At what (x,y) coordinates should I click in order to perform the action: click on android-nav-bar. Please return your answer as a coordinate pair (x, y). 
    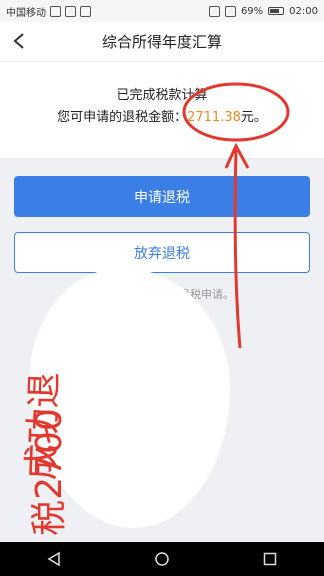
    Looking at the image, I should click on (162, 559).